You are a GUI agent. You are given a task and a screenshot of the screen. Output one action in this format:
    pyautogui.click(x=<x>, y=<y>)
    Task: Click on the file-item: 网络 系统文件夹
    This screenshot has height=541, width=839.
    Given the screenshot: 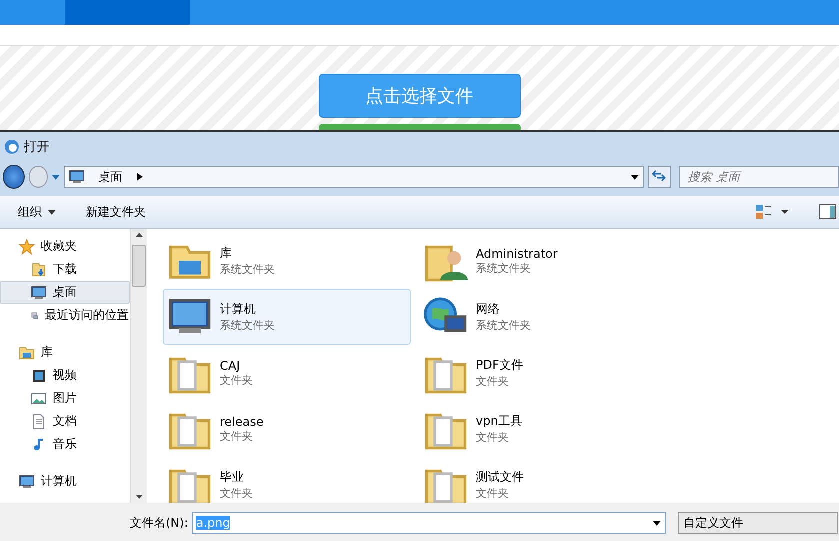 What is the action you would take?
    pyautogui.click(x=543, y=317)
    